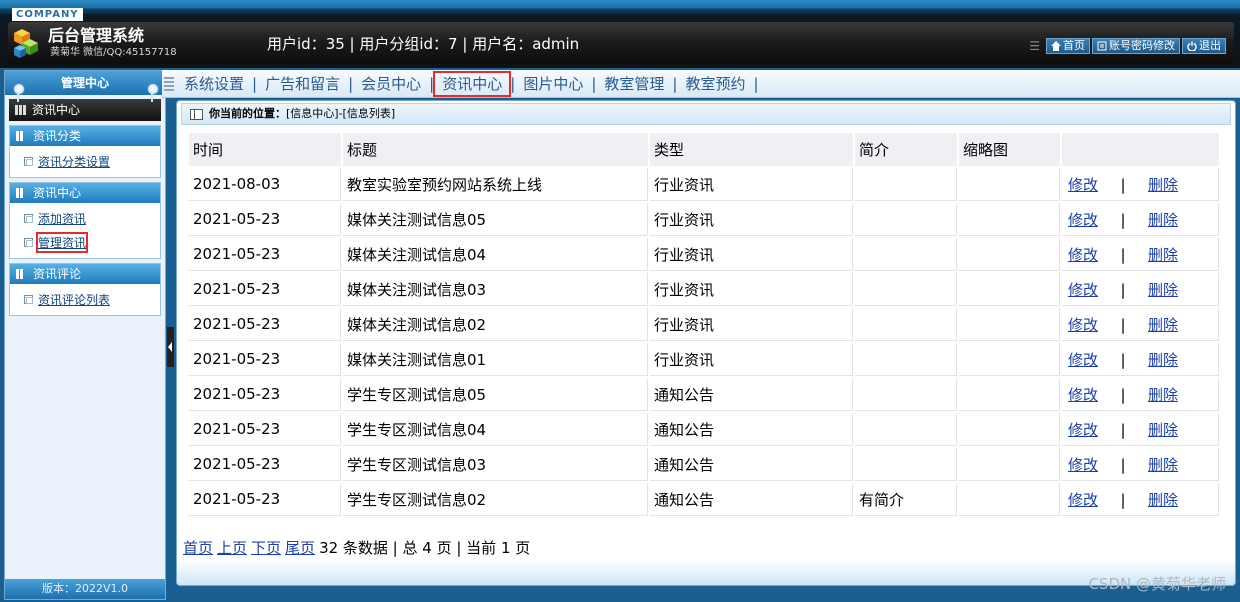  I want to click on nav-item-news: 资讯中心, so click(472, 83).